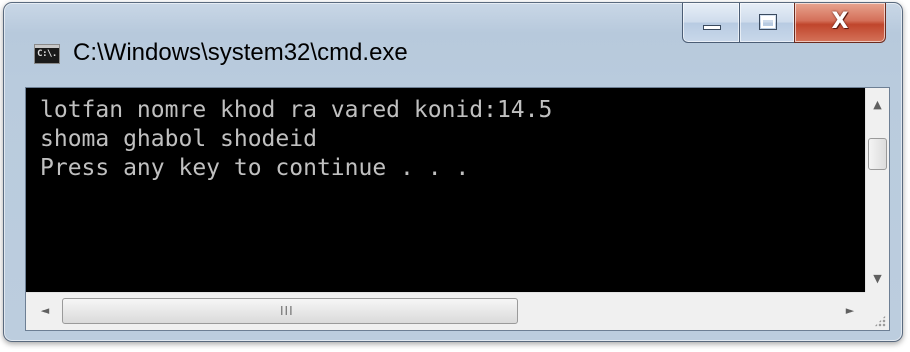 The width and height of the screenshot is (910, 352). Describe the element at coordinates (287, 311) in the screenshot. I see `scroll-grip-icon: III` at that location.